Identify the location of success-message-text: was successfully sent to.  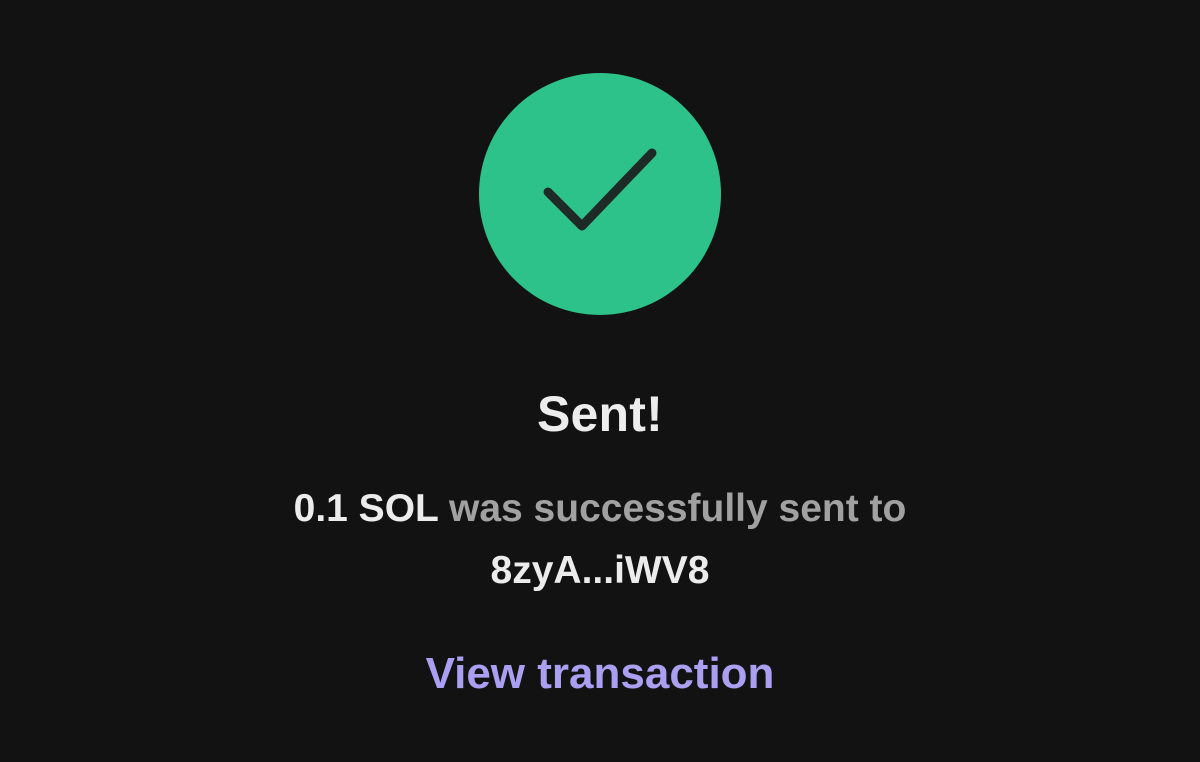
(678, 508).